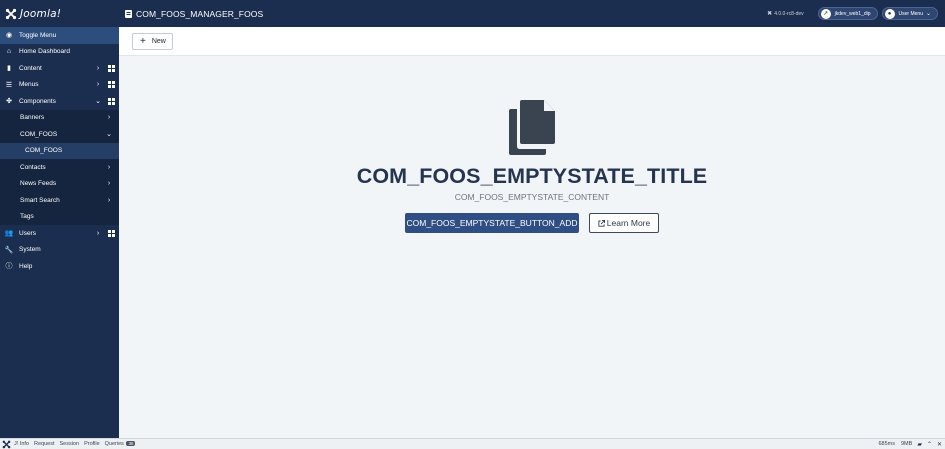 The height and width of the screenshot is (449, 945). Describe the element at coordinates (628, 223) in the screenshot. I see `learn-more-label: Learn More` at that location.